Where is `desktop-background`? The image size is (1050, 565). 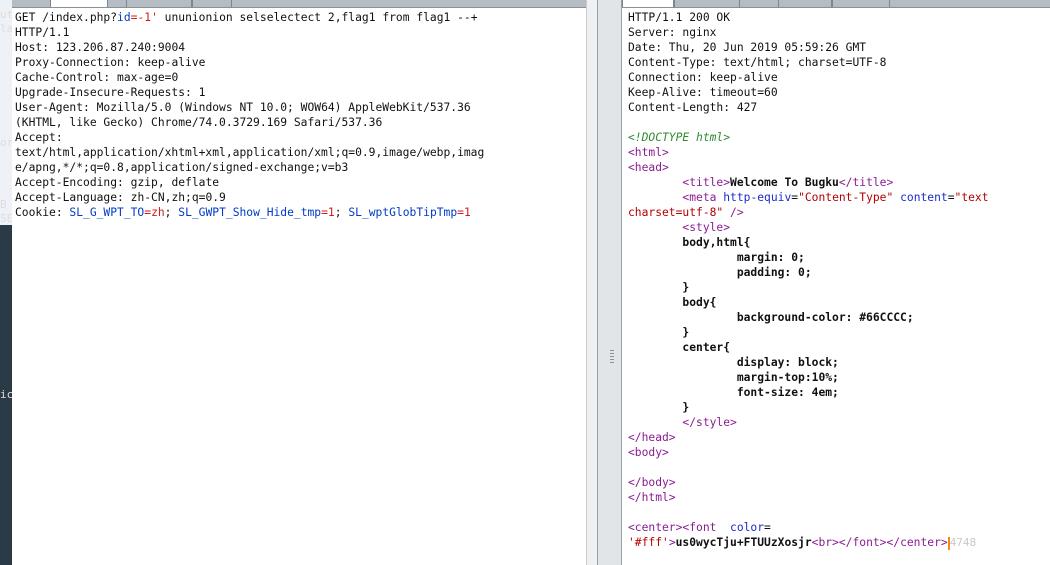
desktop-background is located at coordinates (6, 282).